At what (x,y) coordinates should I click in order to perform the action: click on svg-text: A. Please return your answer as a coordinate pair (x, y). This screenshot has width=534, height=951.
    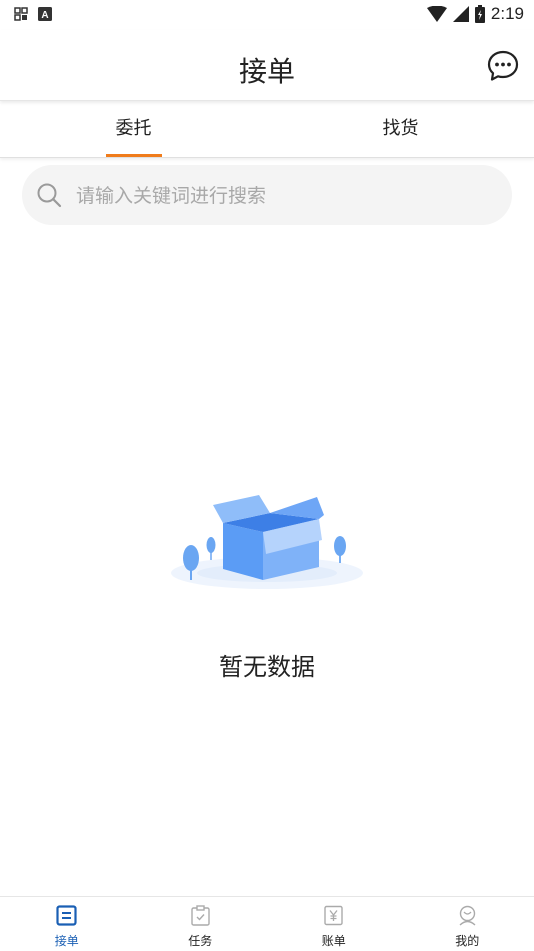
    Looking at the image, I should click on (44, 15).